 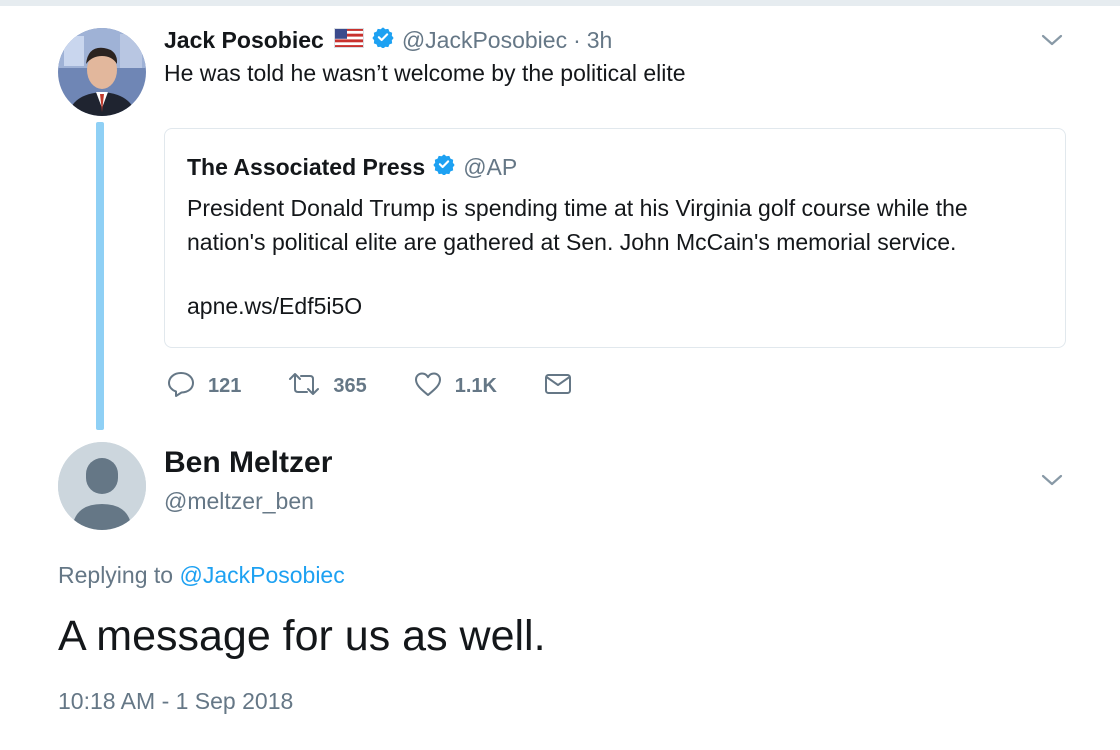 What do you see at coordinates (490, 166) in the screenshot?
I see `quoted-author-handle: @AP` at bounding box center [490, 166].